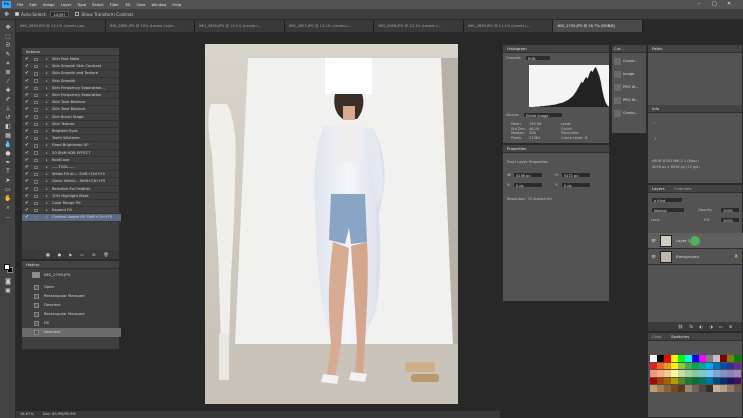 The image size is (743, 418). Describe the element at coordinates (8, 190) in the screenshot. I see `shape-tool-icon: ▭` at that location.